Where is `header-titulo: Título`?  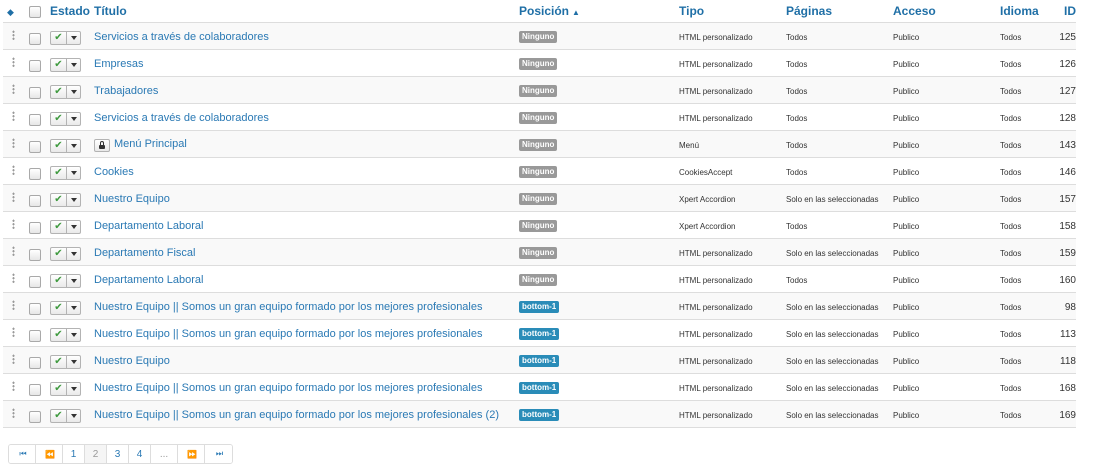 header-titulo: Título is located at coordinates (306, 11).